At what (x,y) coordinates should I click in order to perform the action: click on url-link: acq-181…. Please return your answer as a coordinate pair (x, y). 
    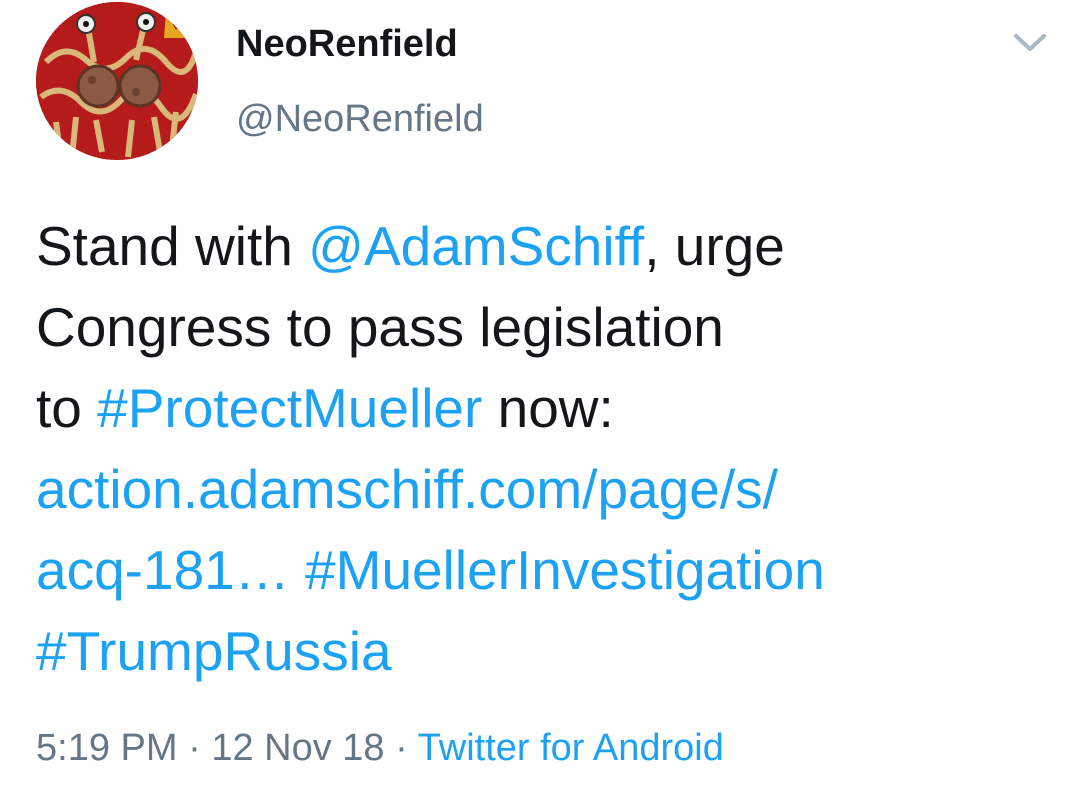
    Looking at the image, I should click on (163, 570).